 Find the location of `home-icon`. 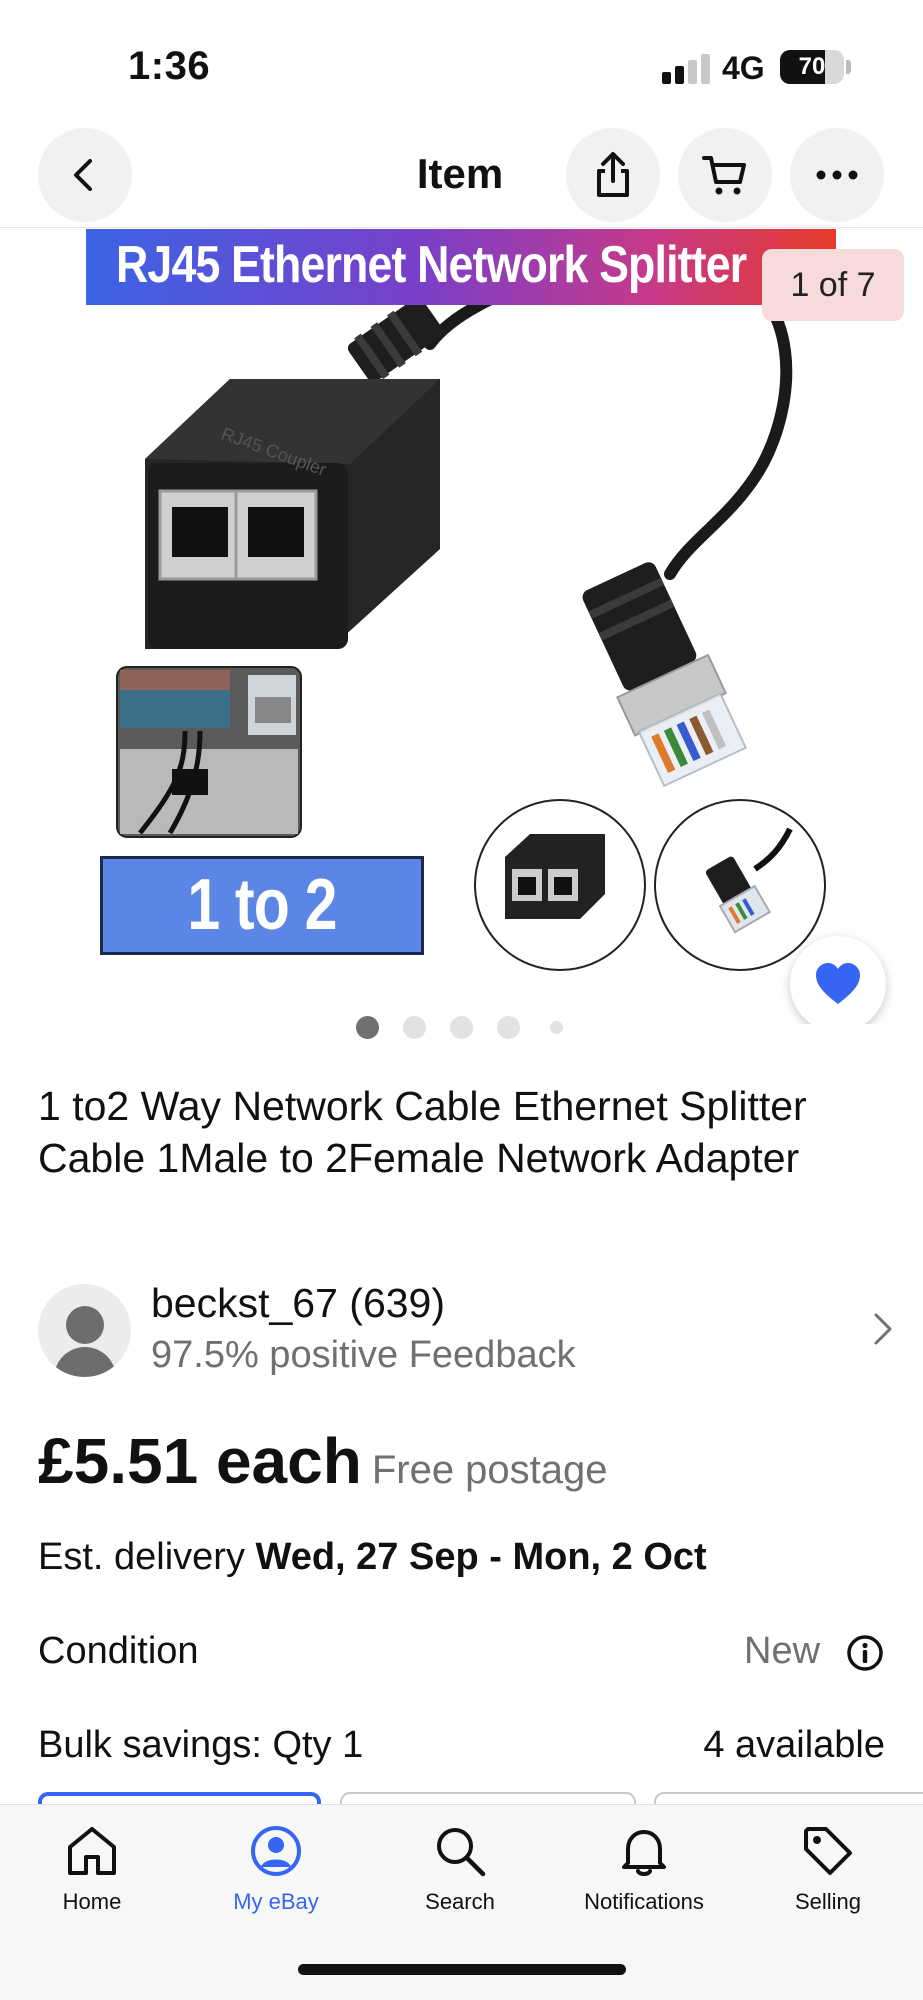

home-icon is located at coordinates (92, 1851).